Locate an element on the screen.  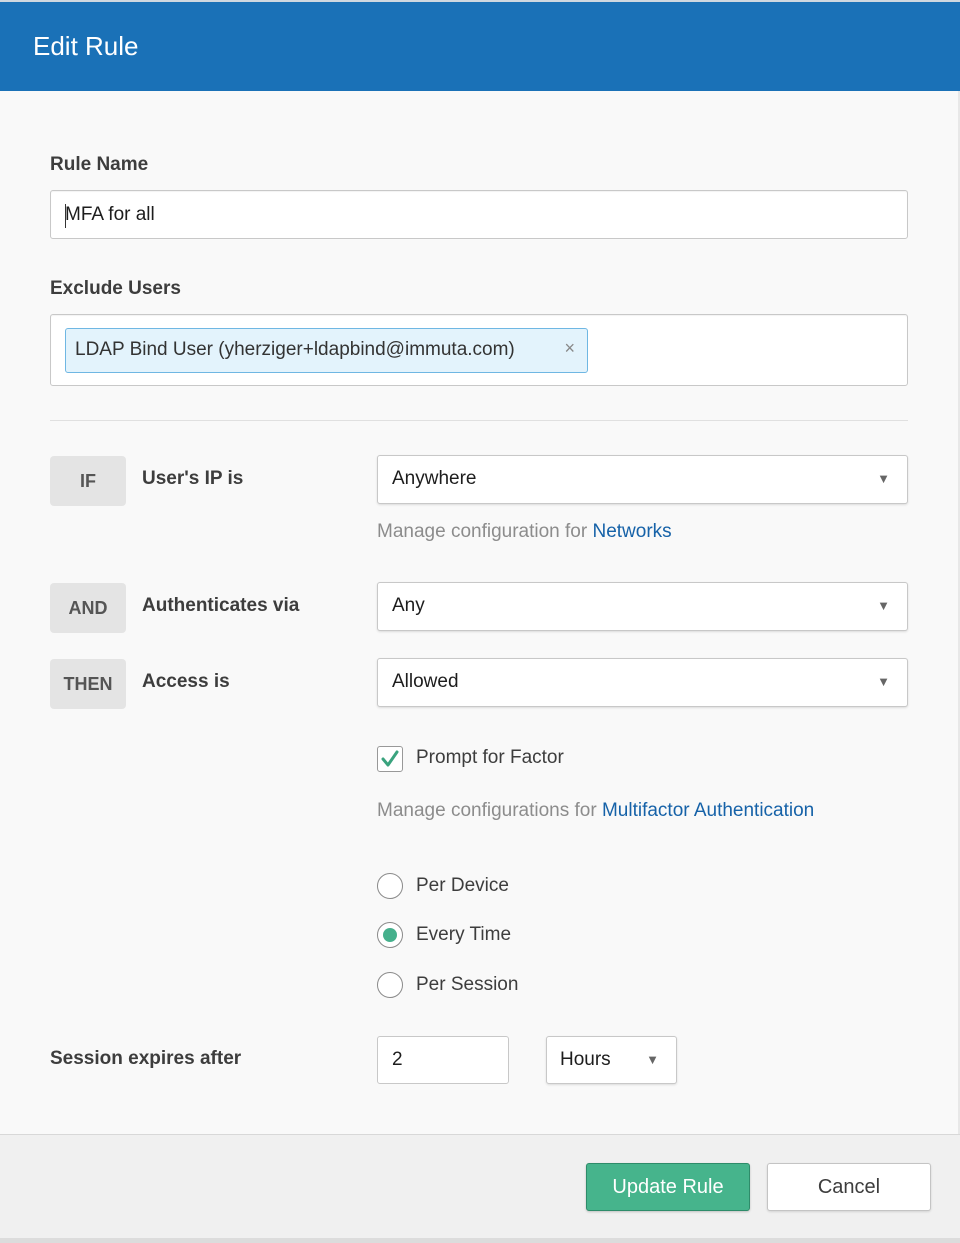
session-duration-value: 2 is located at coordinates (397, 1059).